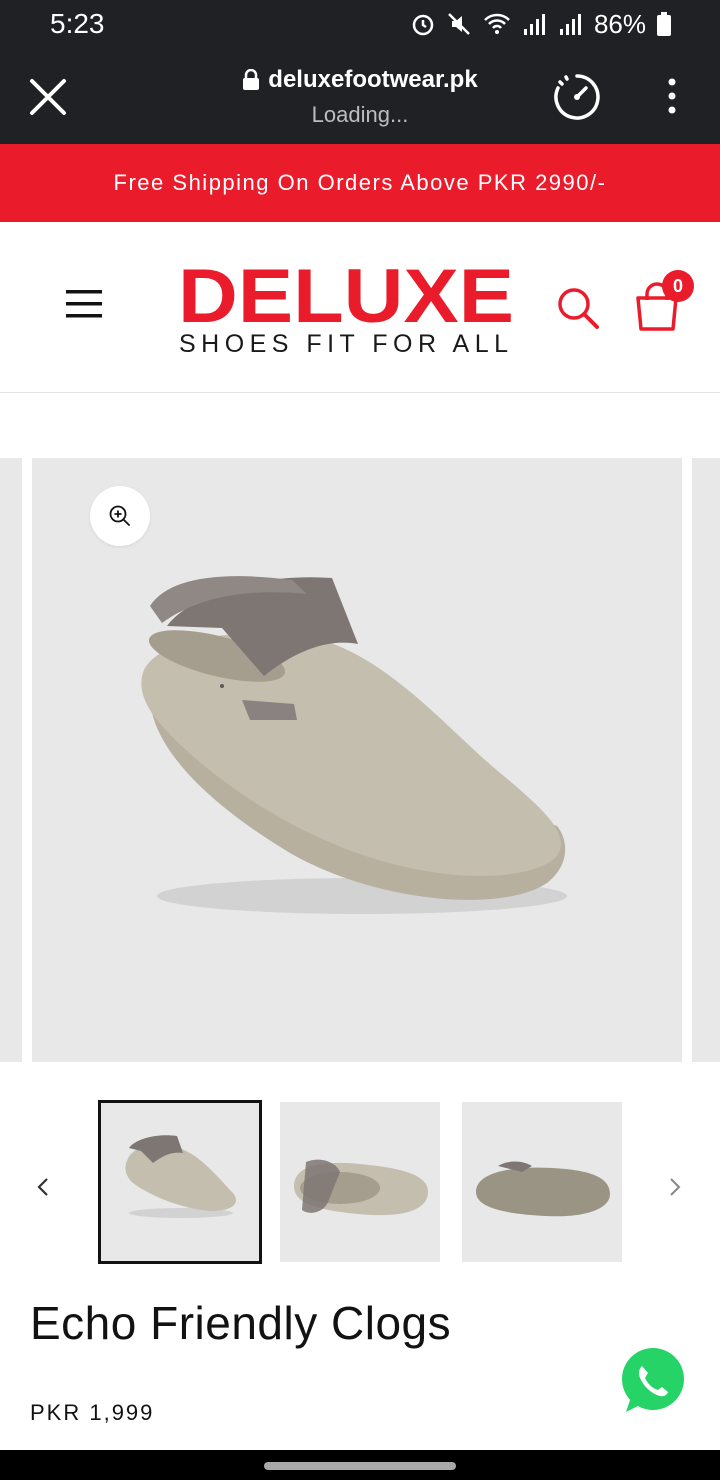 The height and width of the screenshot is (1480, 720). I want to click on battery-level: 86%, so click(619, 23).